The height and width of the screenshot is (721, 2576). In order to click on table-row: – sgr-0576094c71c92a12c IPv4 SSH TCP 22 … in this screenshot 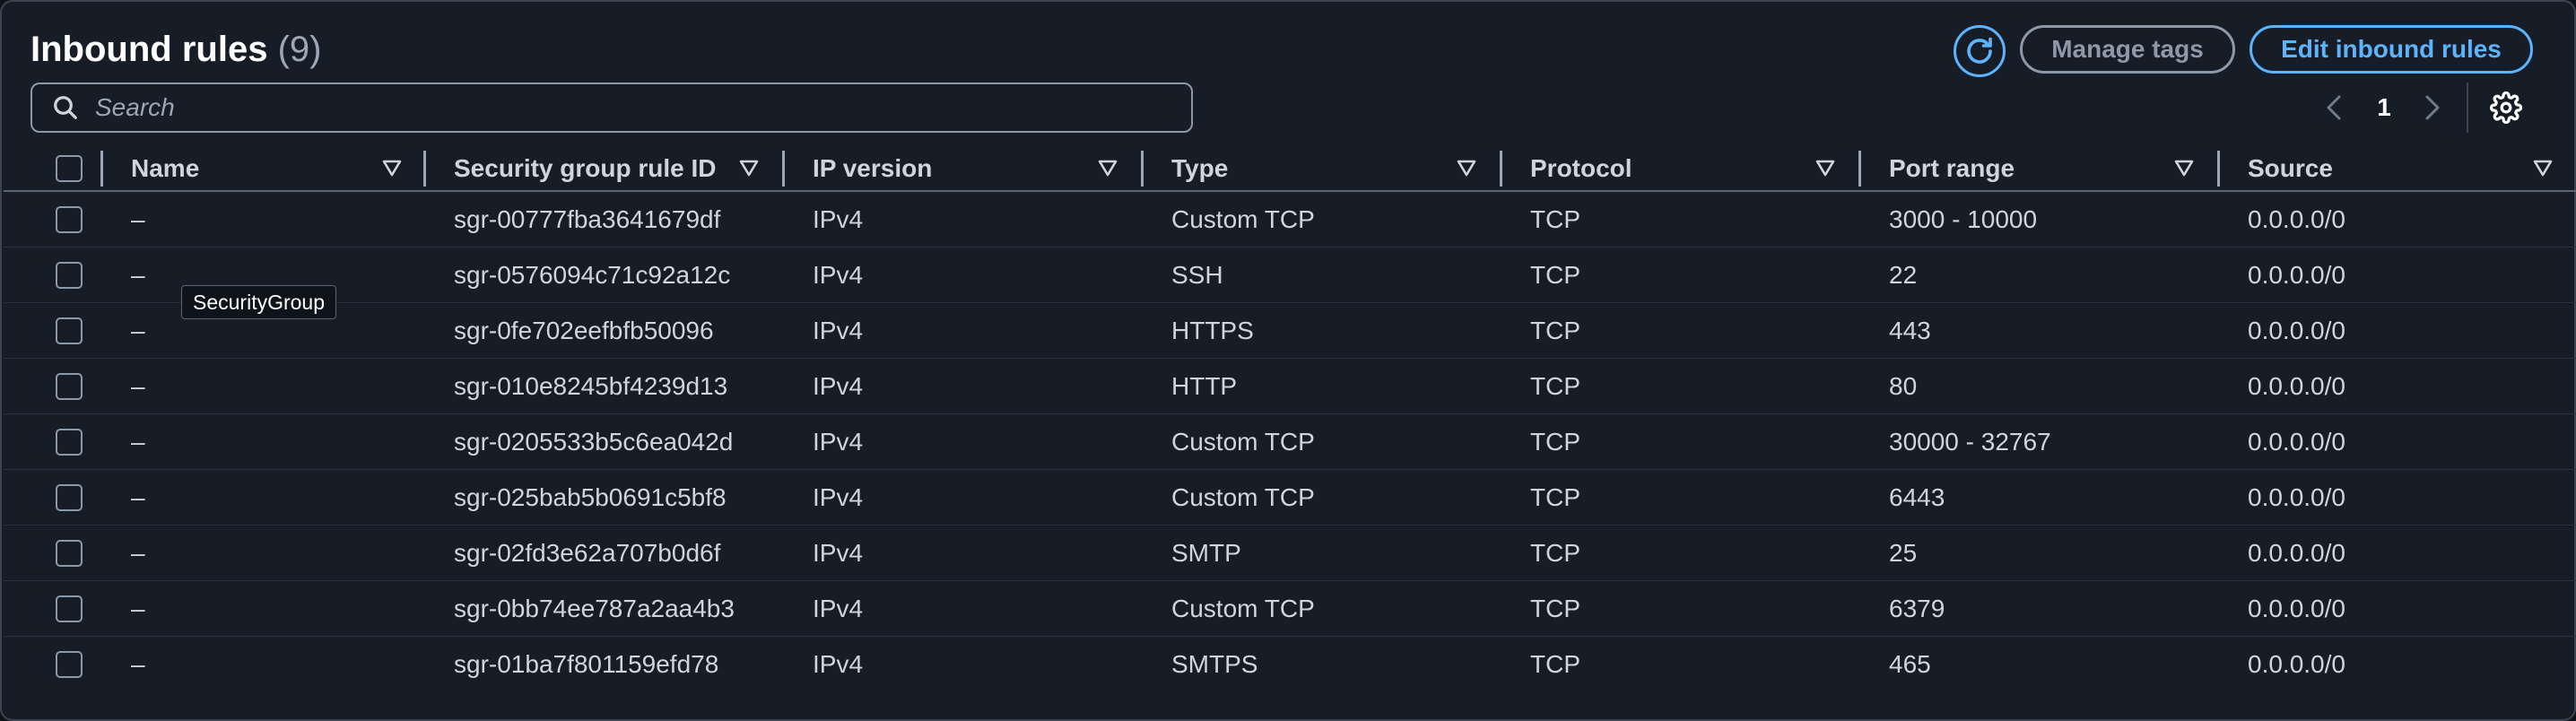, I will do `click(1290, 275)`.